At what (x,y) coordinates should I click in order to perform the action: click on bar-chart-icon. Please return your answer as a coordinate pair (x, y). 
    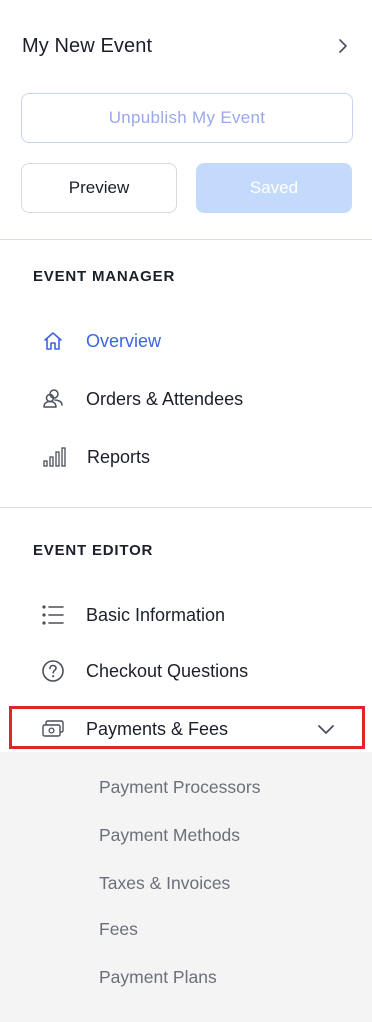
    Looking at the image, I should click on (55, 457).